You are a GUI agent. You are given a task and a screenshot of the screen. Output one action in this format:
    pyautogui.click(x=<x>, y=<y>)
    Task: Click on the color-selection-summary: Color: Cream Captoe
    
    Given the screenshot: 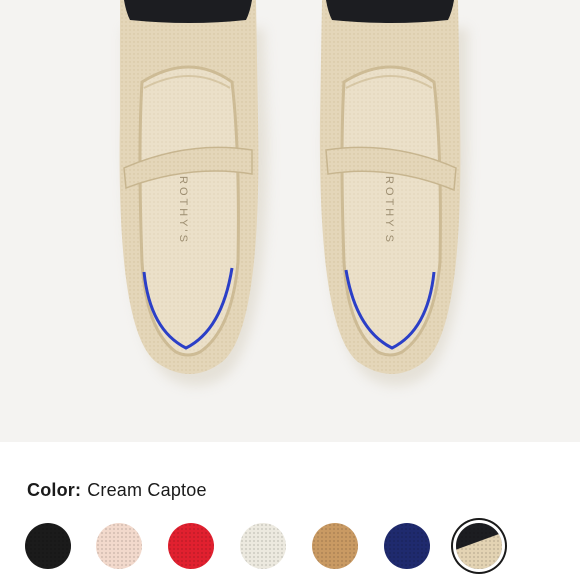 What is the action you would take?
    pyautogui.click(x=117, y=490)
    